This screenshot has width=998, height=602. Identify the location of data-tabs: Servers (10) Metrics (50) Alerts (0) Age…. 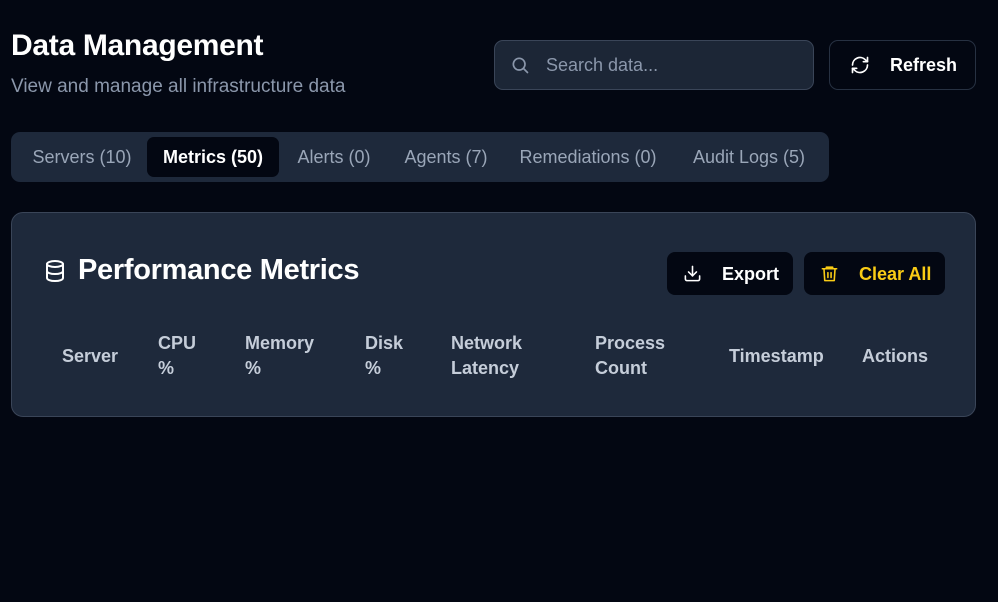
(420, 157).